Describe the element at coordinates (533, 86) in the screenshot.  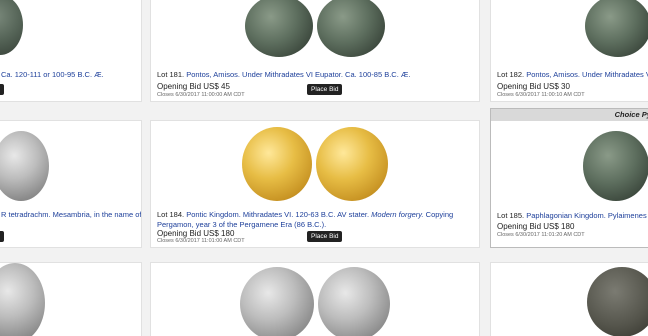
I see `opening-bid: Opening Bid US$ 30` at that location.